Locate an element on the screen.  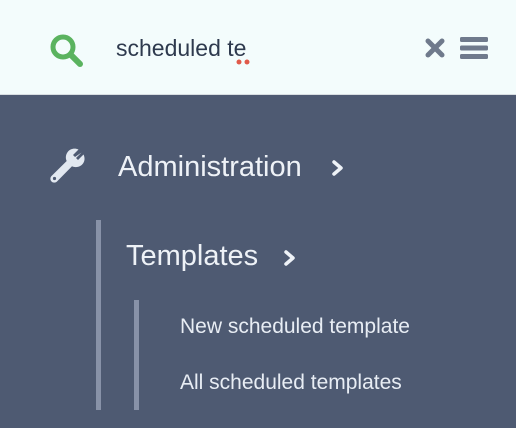
templates-menu-item: Templates is located at coordinates (310, 256).